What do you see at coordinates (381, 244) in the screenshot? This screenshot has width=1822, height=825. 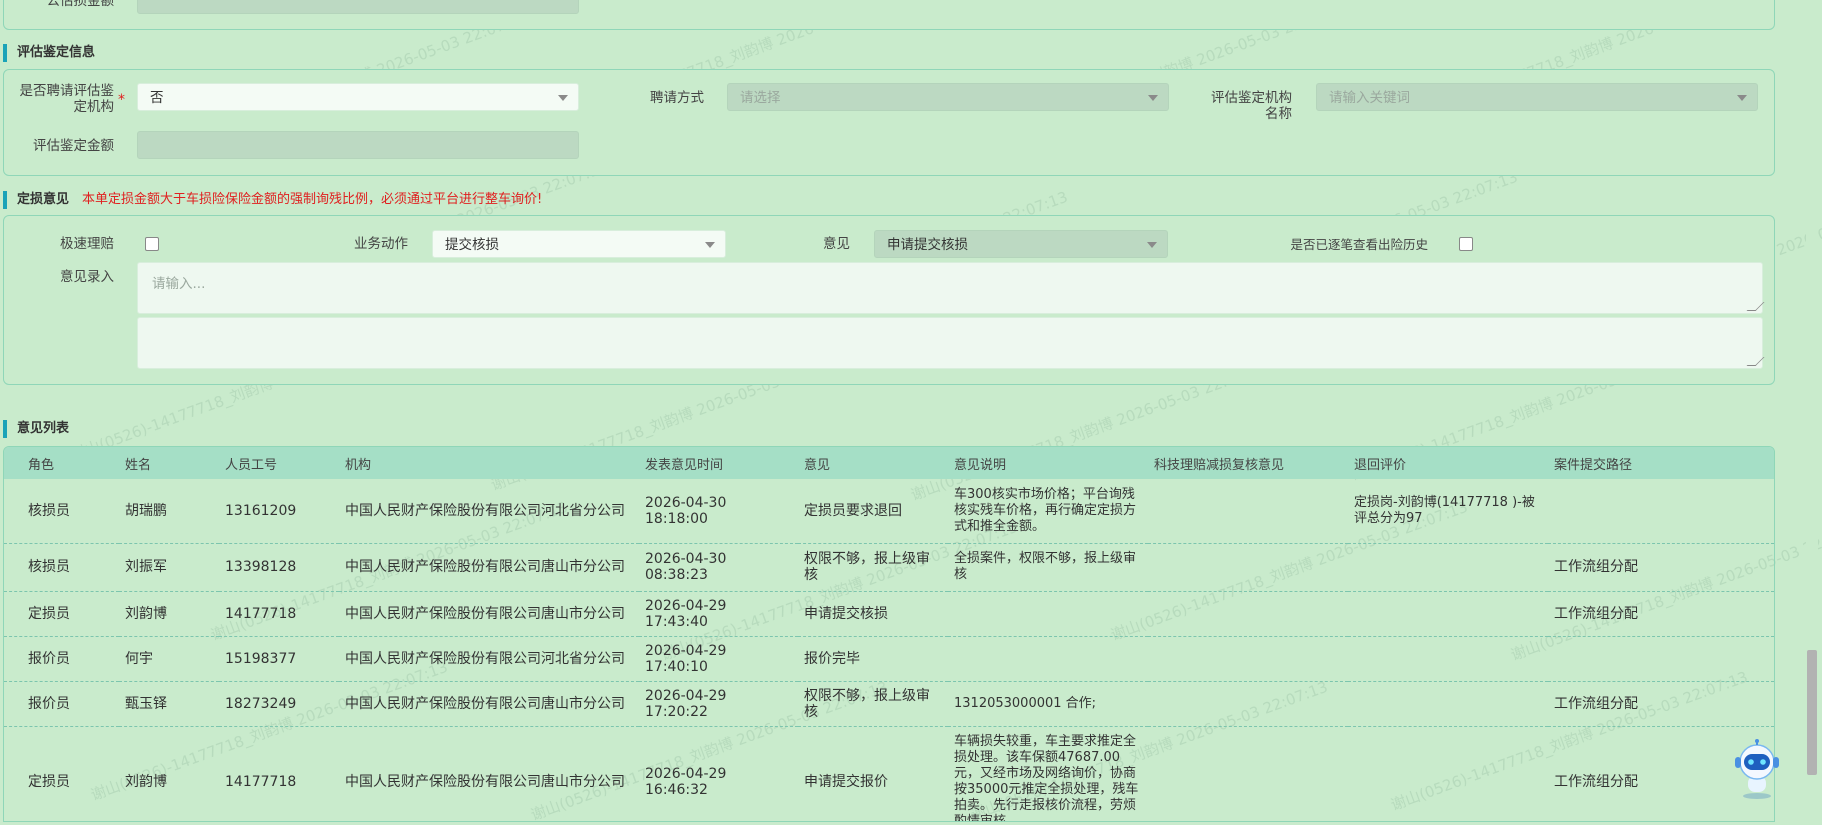 I see `business-action-label: 业务动作` at bounding box center [381, 244].